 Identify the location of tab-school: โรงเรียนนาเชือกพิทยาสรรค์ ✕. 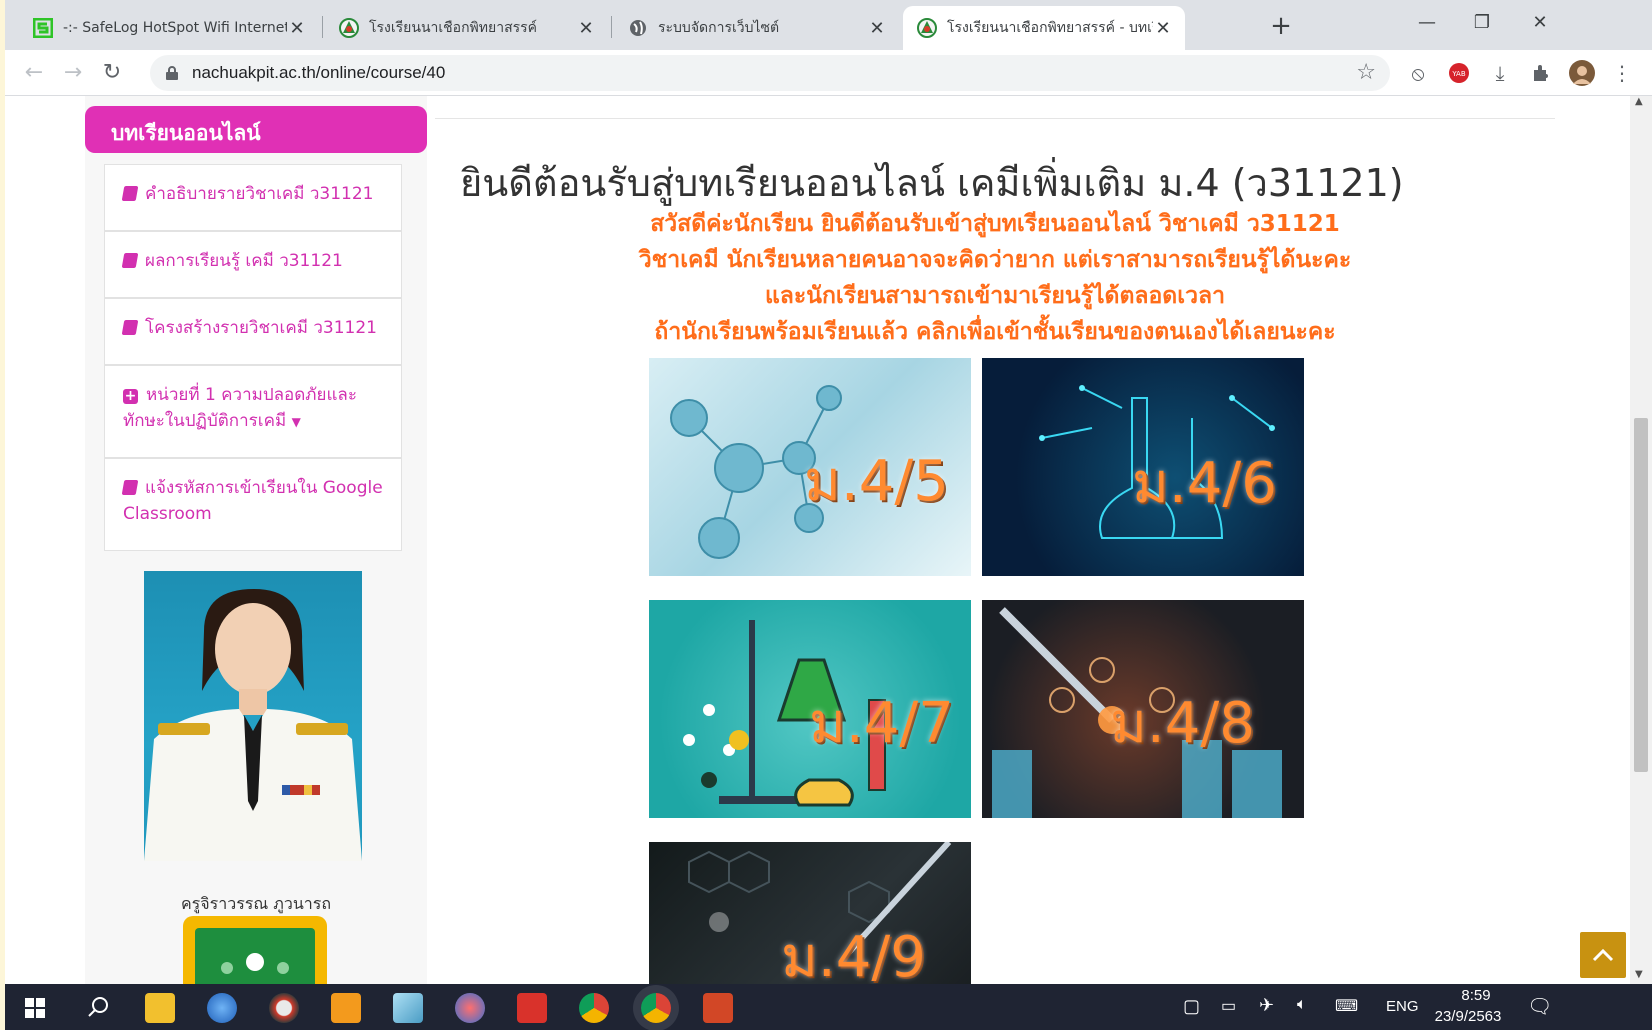
(466, 28).